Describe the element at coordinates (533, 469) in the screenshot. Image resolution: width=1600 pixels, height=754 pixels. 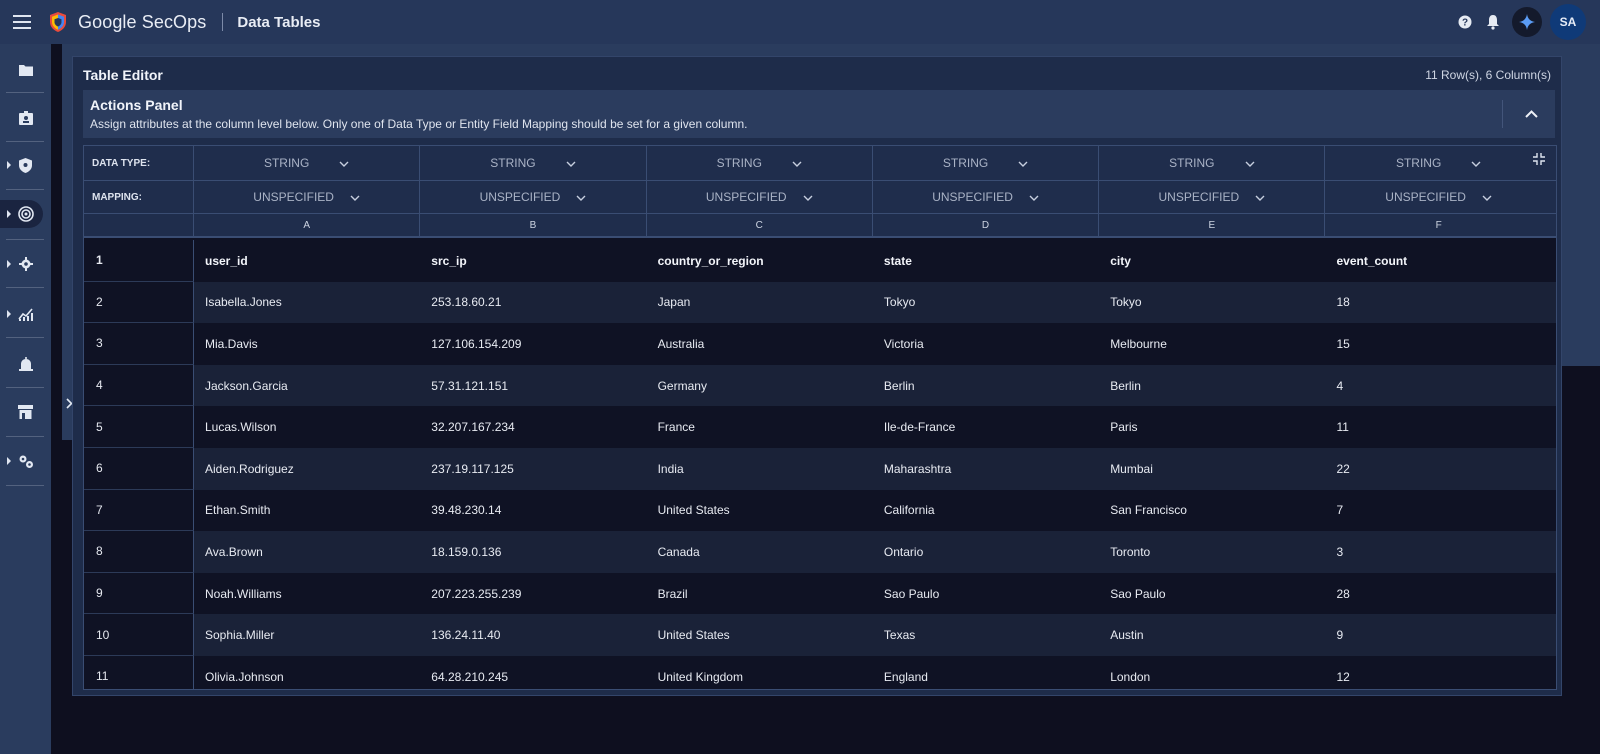
I see `table-cell: 237.19.117.125` at that location.